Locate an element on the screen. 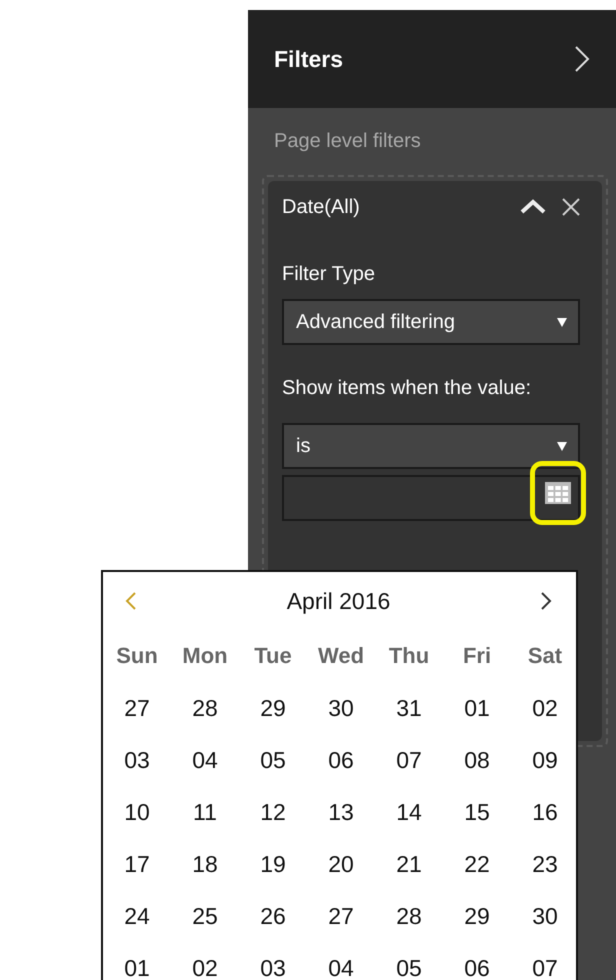 The image size is (616, 980). field-label: Show items when the value: is located at coordinates (407, 388).